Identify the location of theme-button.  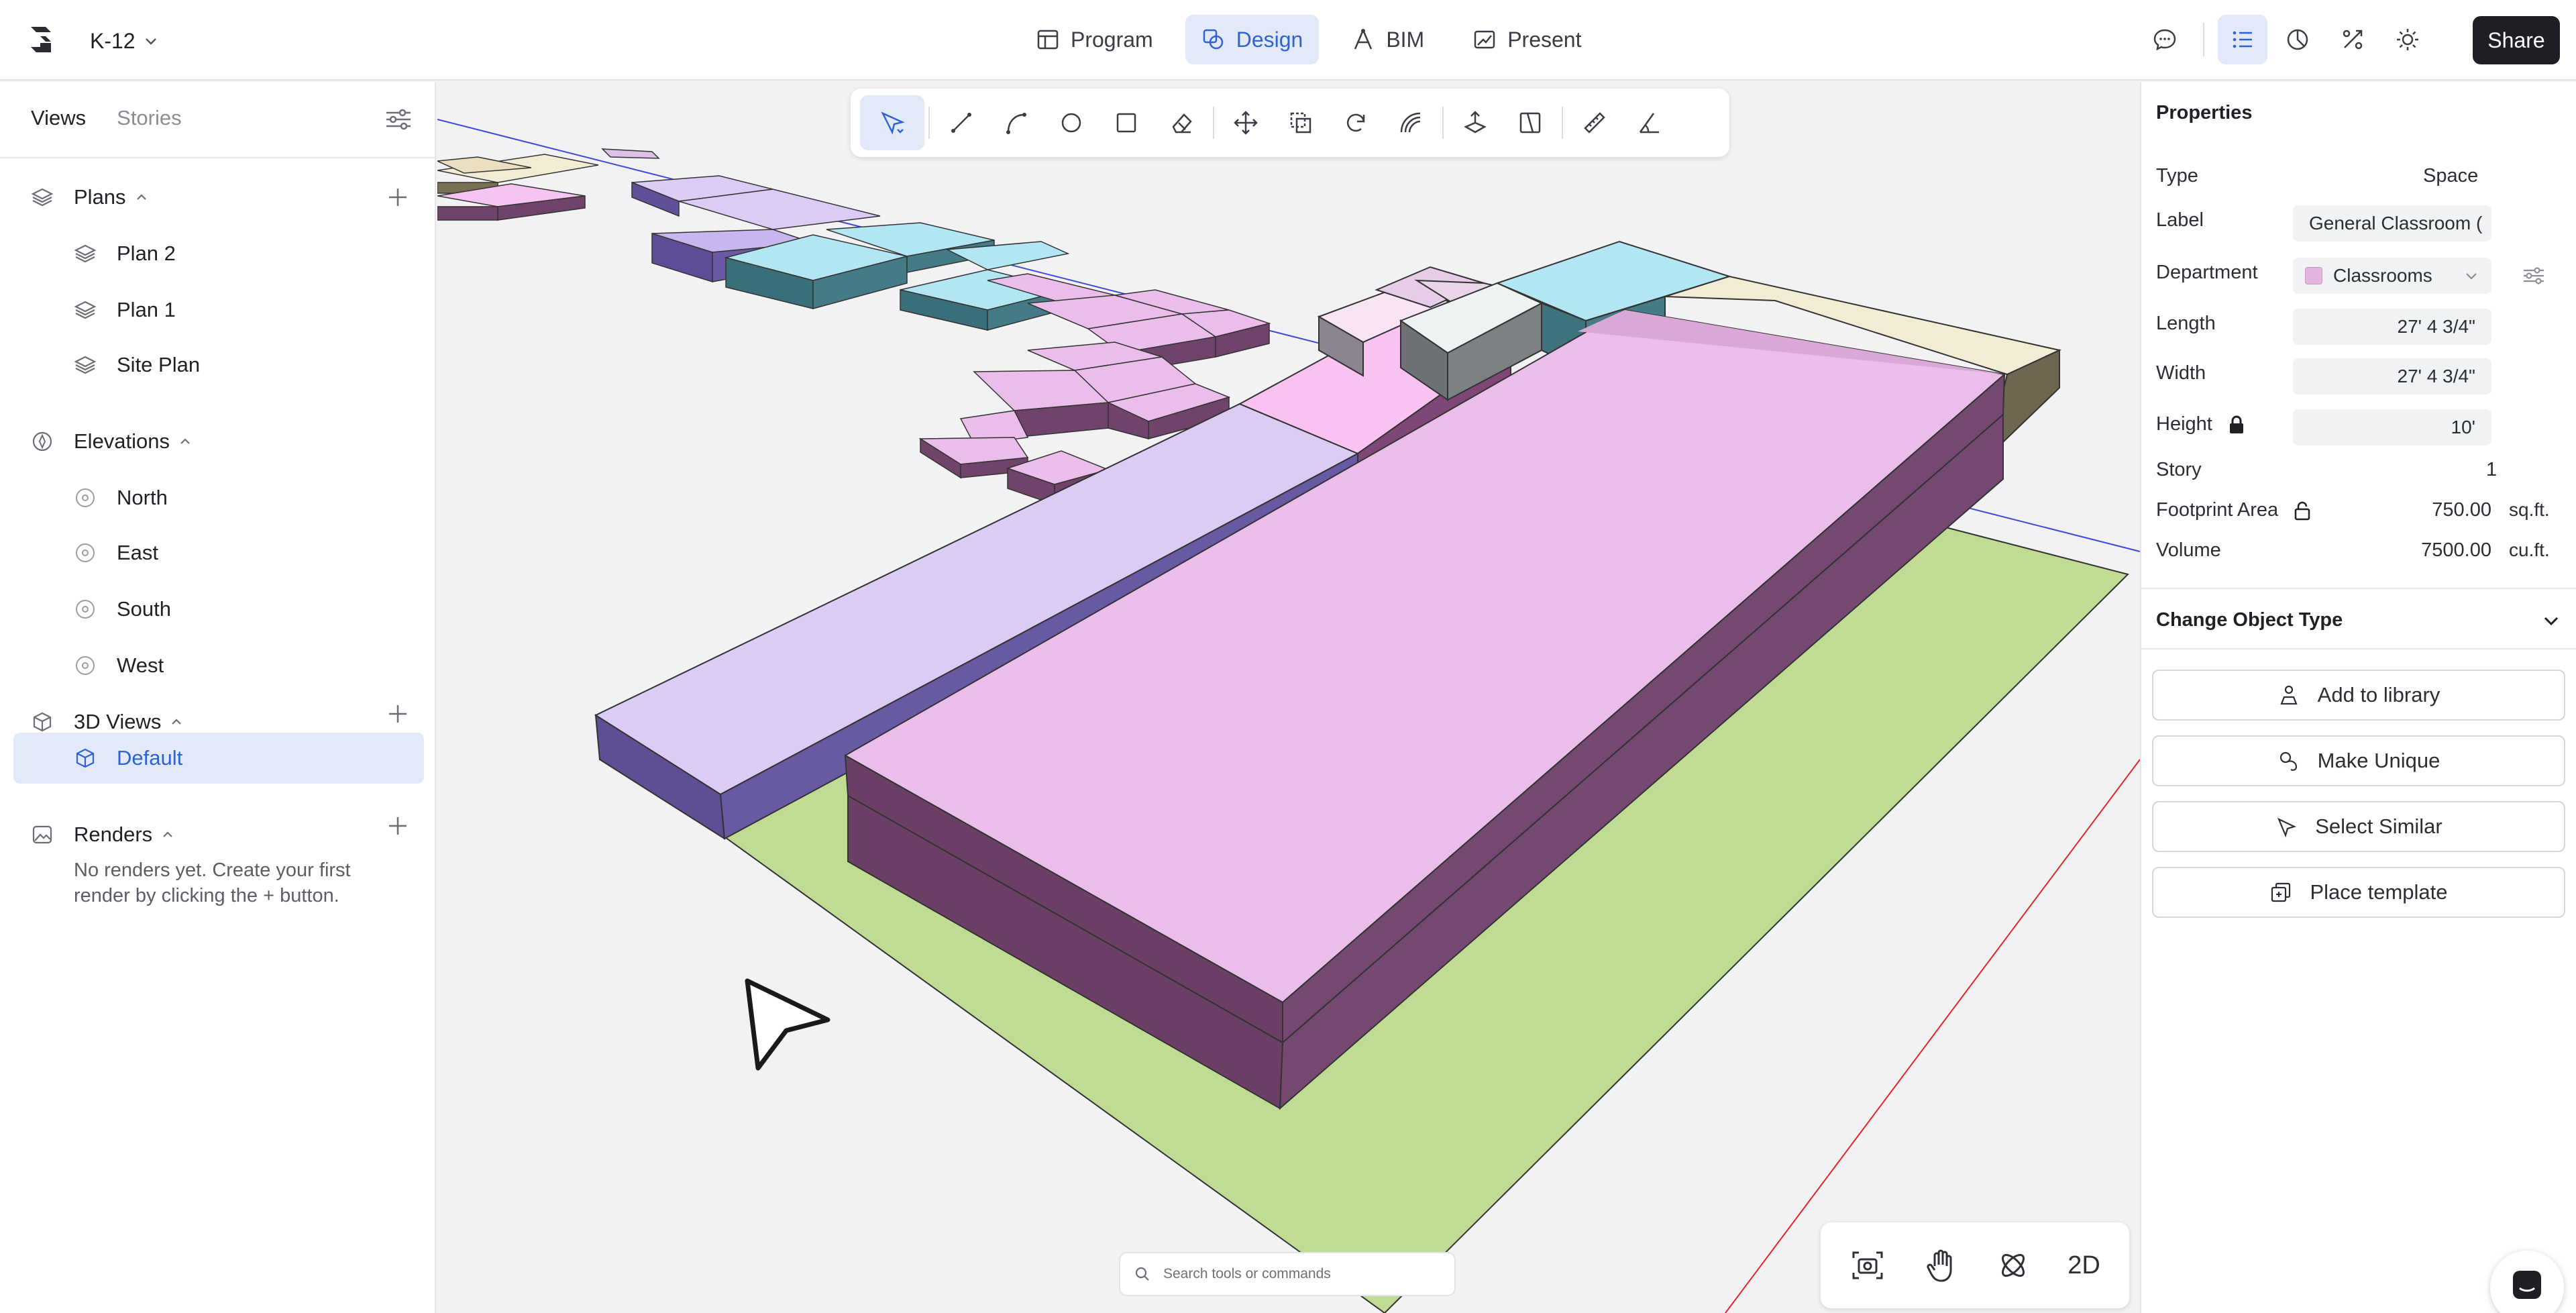
(2407, 39).